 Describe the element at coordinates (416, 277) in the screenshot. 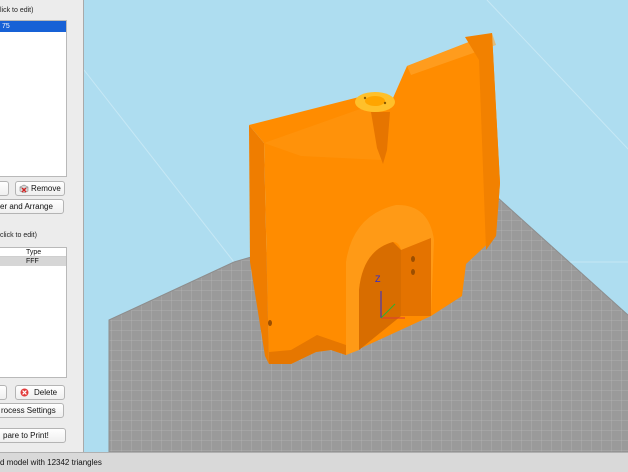

I see `model-arch-right` at that location.